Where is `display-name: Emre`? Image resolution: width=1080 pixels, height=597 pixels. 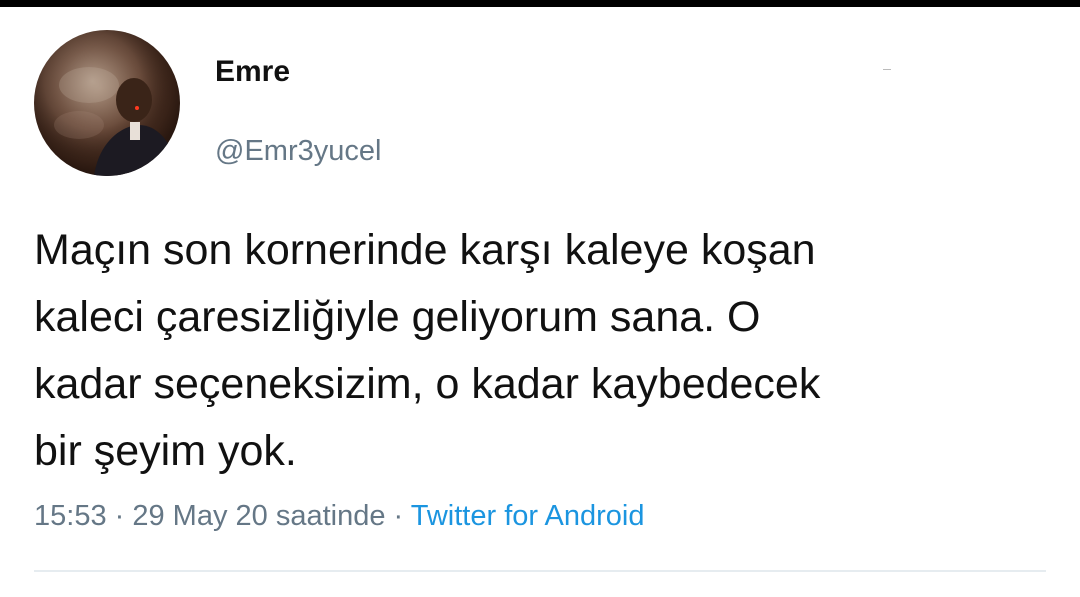 display-name: Emre is located at coordinates (298, 72).